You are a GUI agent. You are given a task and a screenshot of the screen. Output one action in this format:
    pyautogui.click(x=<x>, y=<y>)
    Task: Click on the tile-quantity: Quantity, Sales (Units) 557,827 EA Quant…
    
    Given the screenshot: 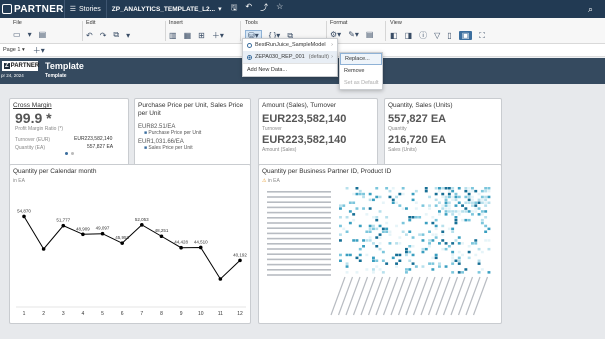 What is the action you would take?
    pyautogui.click(x=443, y=133)
    